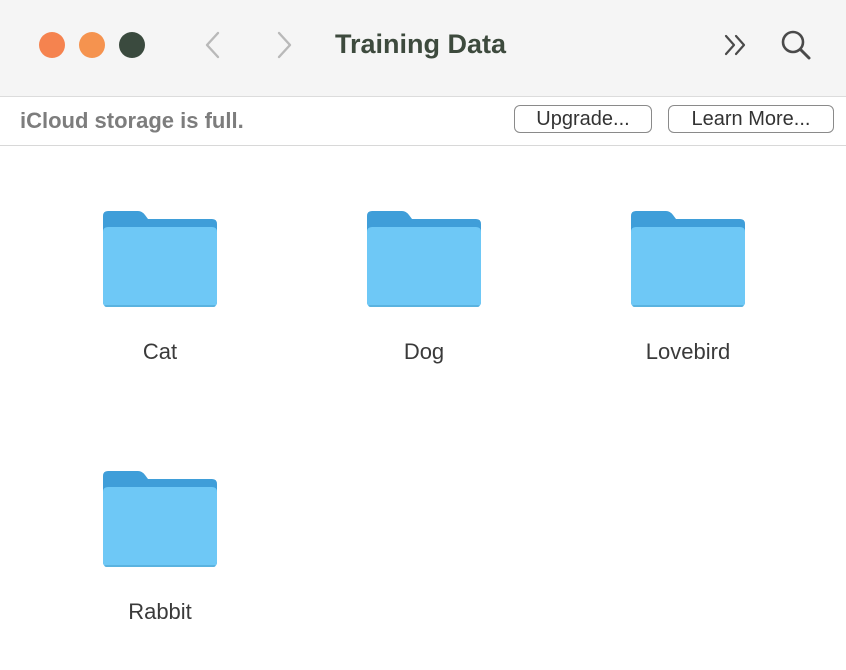 Image resolution: width=846 pixels, height=670 pixels. I want to click on folder-item-dog: Dog, so click(424, 255).